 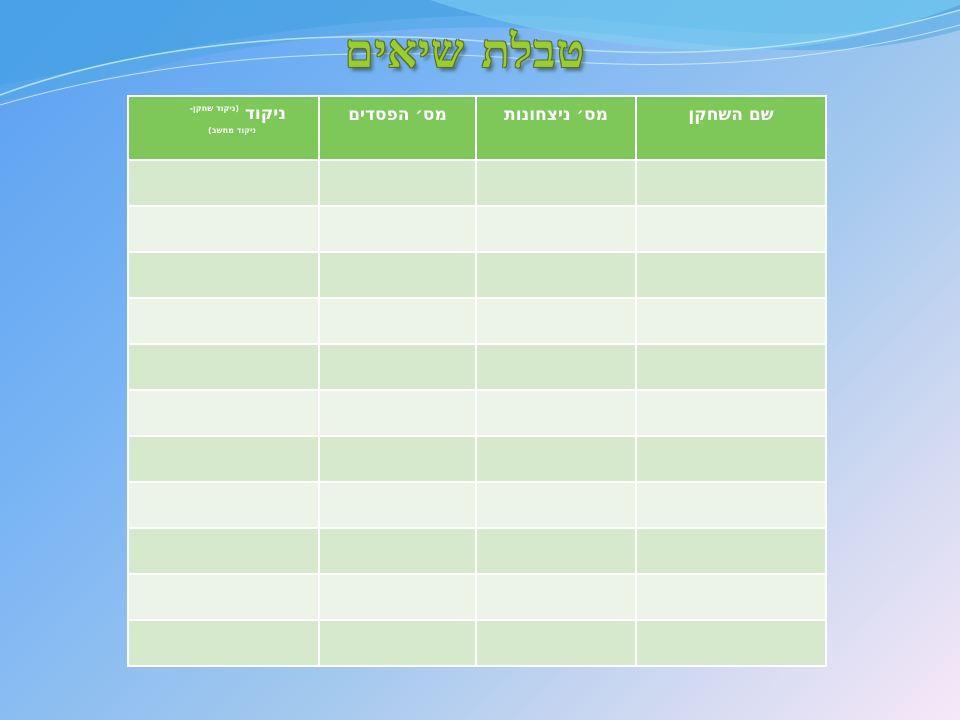 I want to click on header-player-name: שם השחקן, so click(x=731, y=128).